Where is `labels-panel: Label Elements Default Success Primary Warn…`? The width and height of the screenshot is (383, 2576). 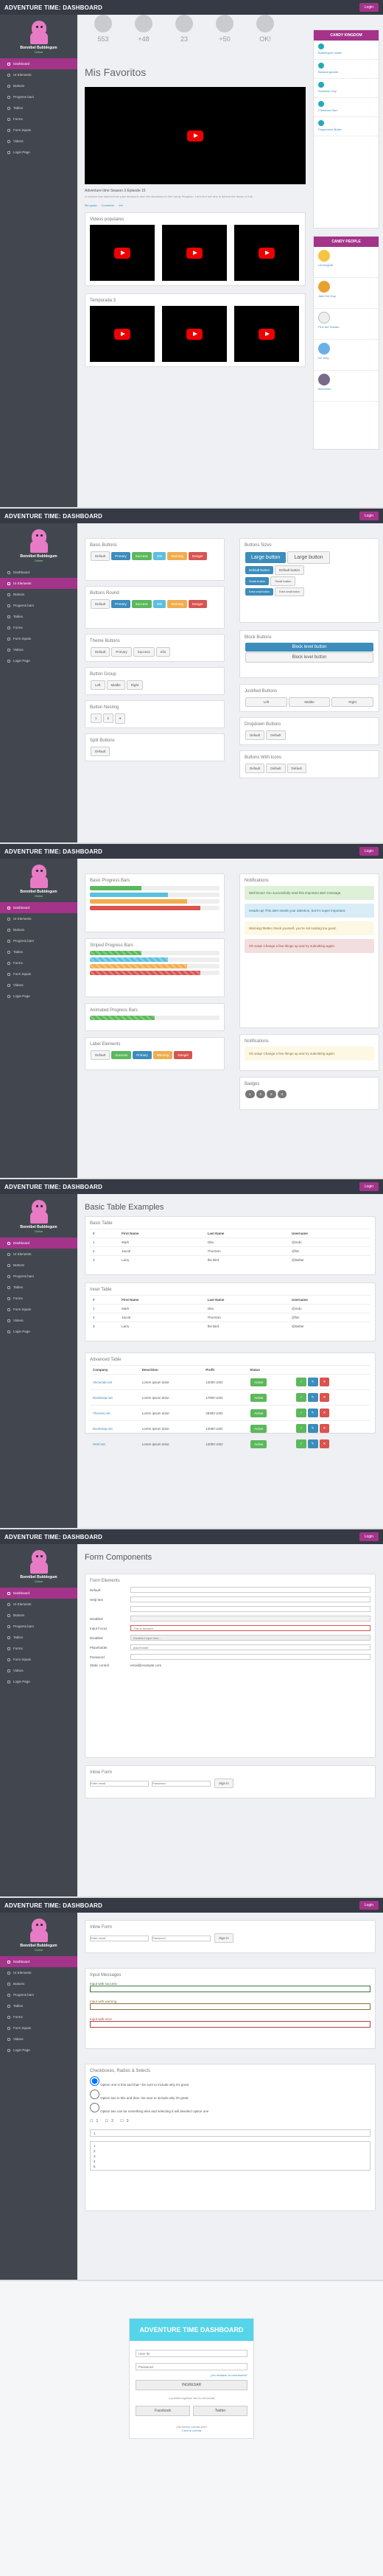 labels-panel: Label Elements Default Success Primary Warn… is located at coordinates (155, 1053).